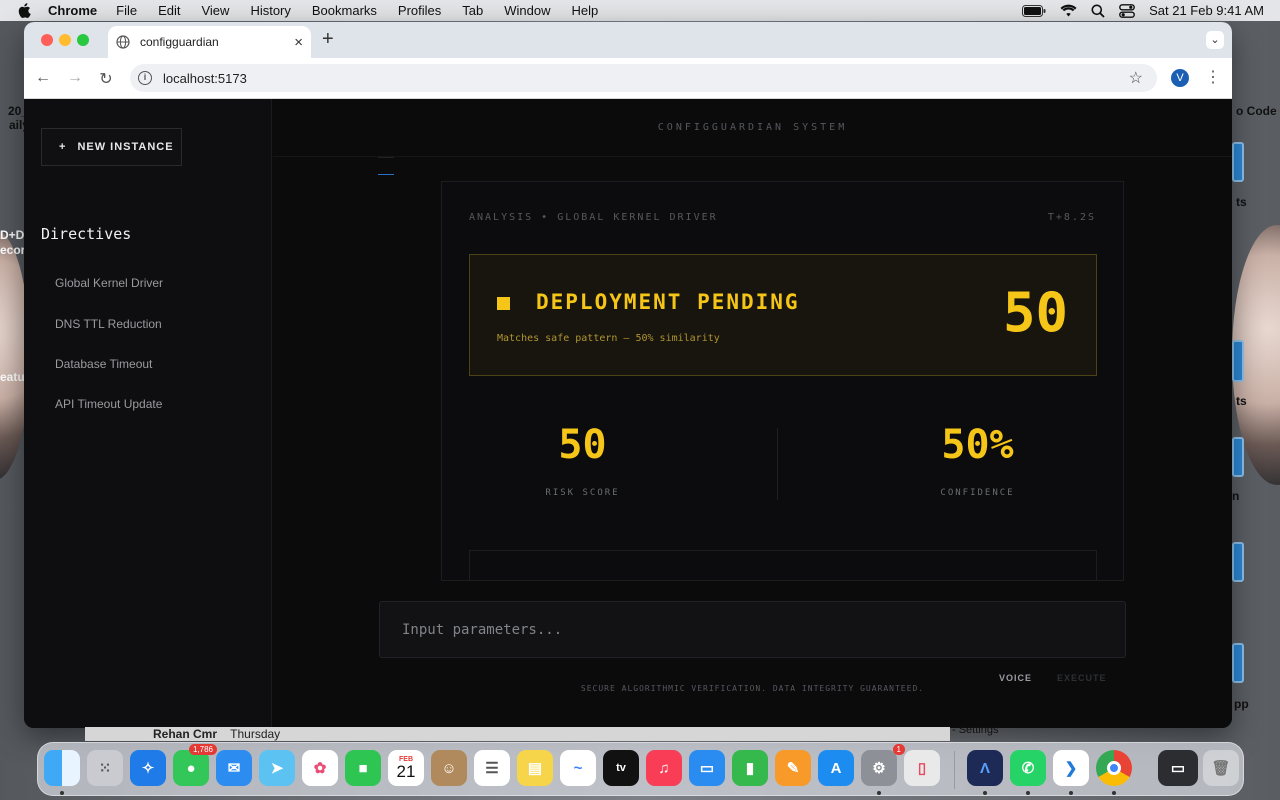 Image resolution: width=1280 pixels, height=800 pixels. I want to click on arc-icon: Λ, so click(985, 768).